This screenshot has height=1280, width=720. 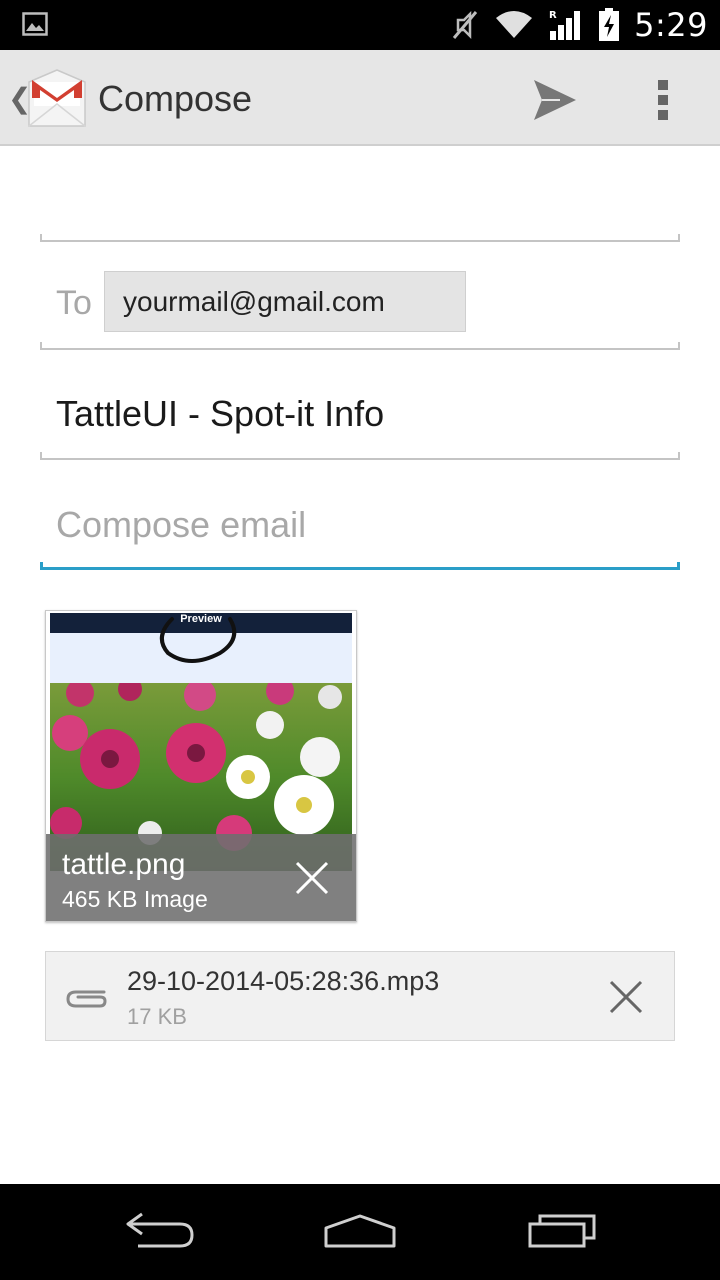 I want to click on to-field-underline, so click(x=360, y=346).